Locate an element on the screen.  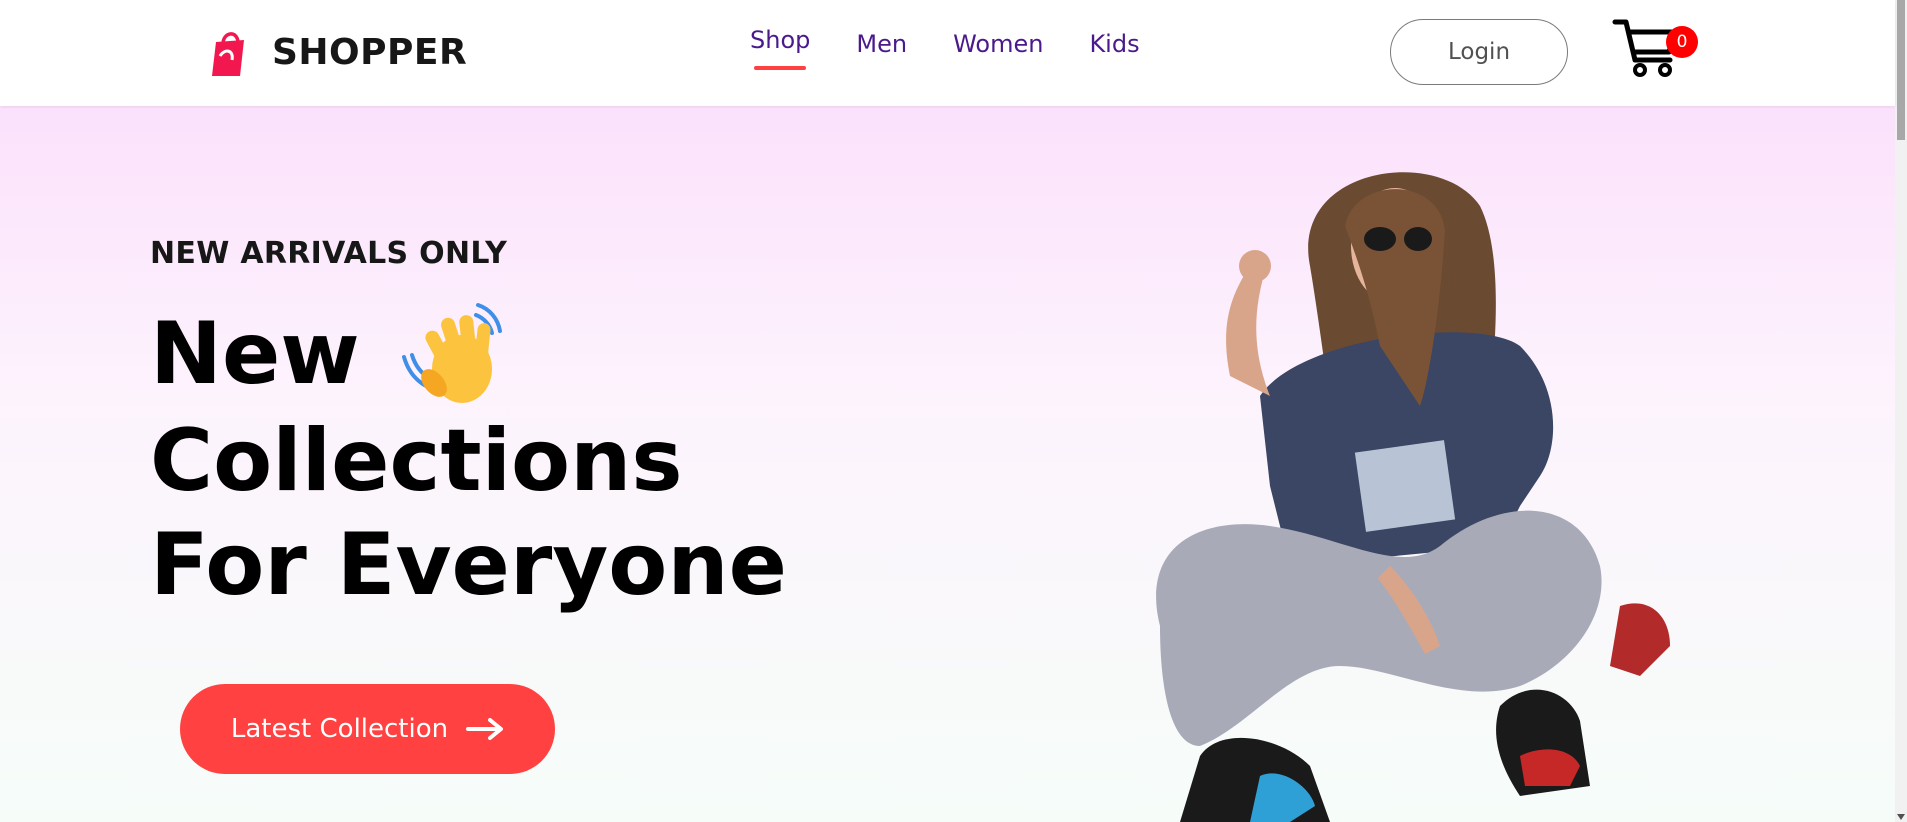
navbar: SHOPPER Shop Men Women Kids Login 0 is located at coordinates (947, 53).